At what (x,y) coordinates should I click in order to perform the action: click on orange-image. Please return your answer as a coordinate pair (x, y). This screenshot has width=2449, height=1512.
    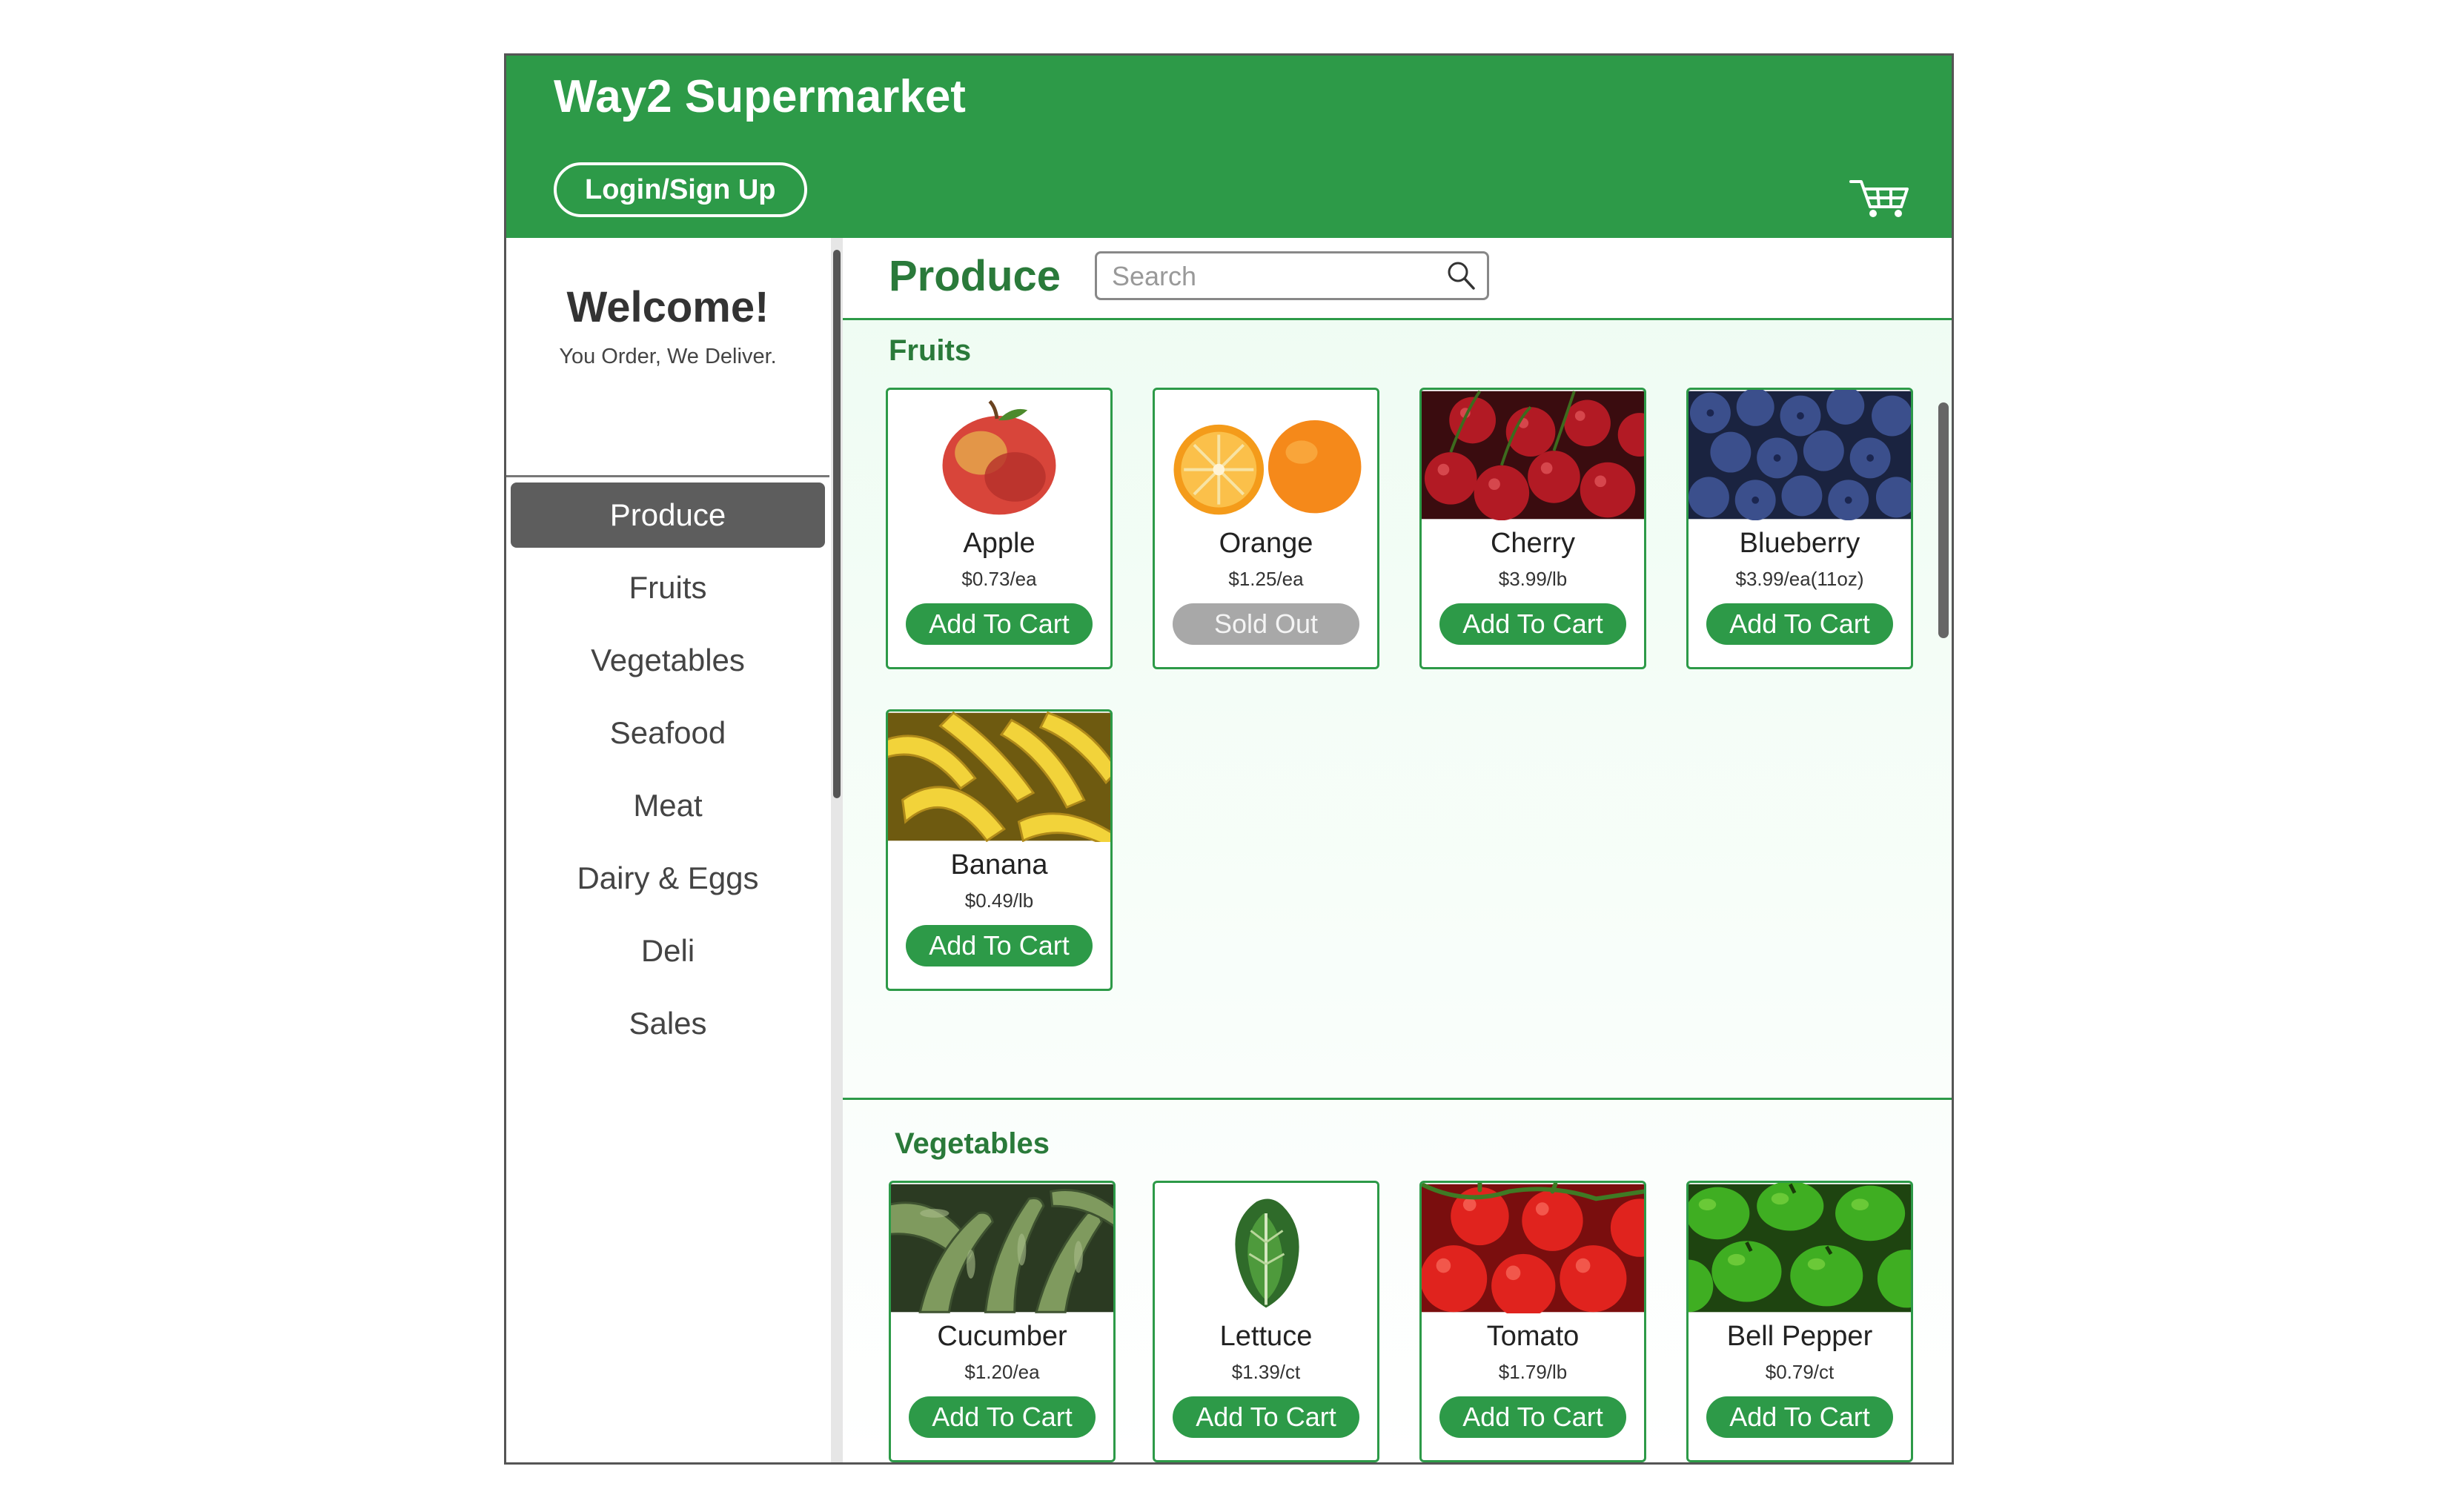
    Looking at the image, I should click on (1266, 455).